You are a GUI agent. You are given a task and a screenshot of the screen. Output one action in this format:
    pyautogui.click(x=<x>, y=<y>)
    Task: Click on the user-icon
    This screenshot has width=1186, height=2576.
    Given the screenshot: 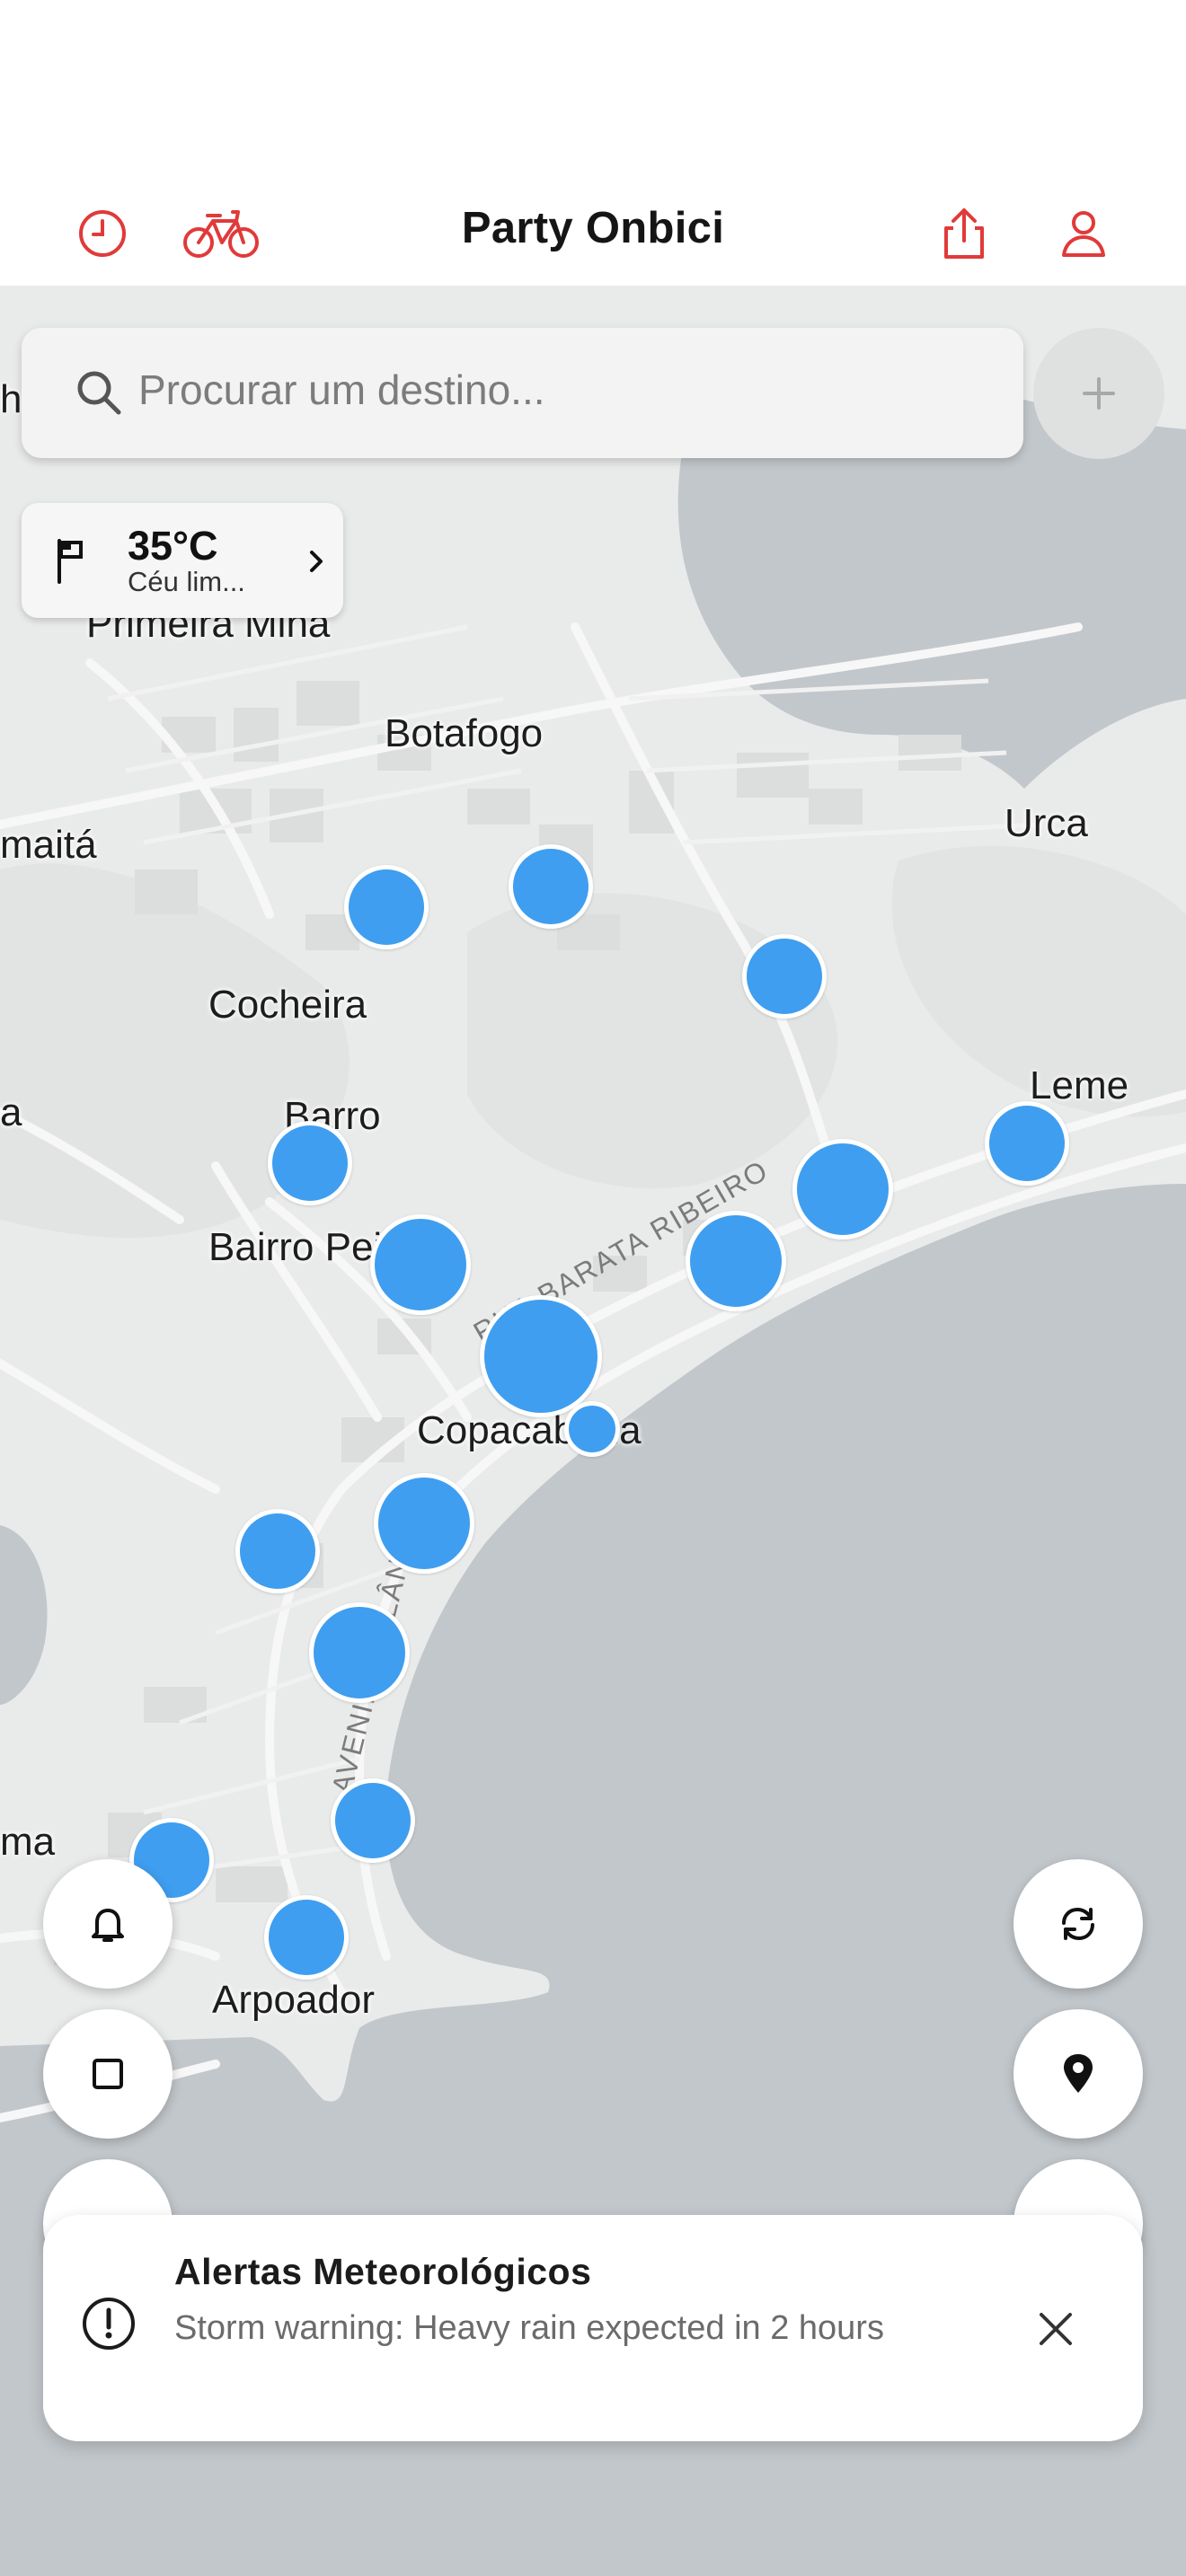 What is the action you would take?
    pyautogui.click(x=1083, y=234)
    